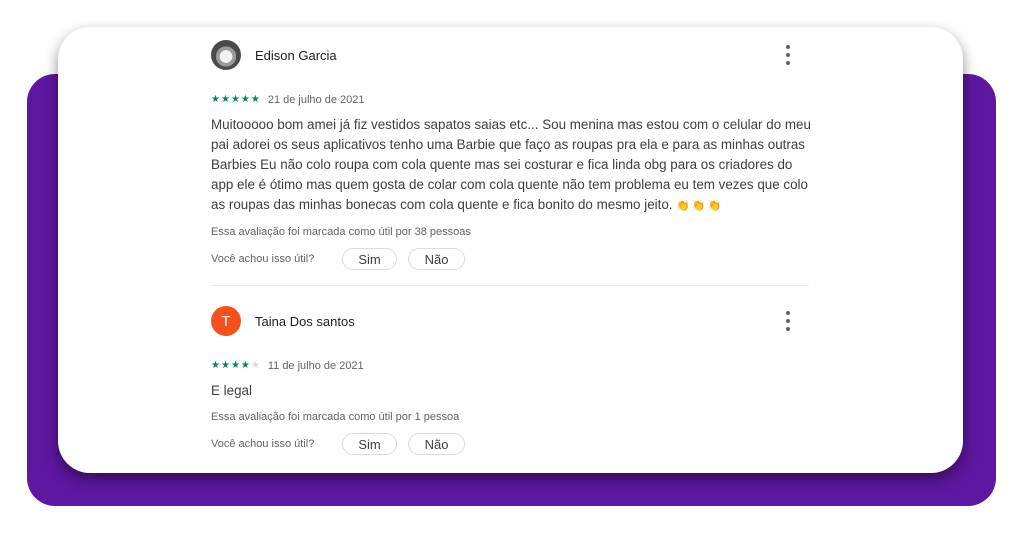 The height and width of the screenshot is (536, 1024). What do you see at coordinates (511, 366) in the screenshot?
I see `review-meta: ★ ★ ★ ★ ★ 11 de julho de 2021` at bounding box center [511, 366].